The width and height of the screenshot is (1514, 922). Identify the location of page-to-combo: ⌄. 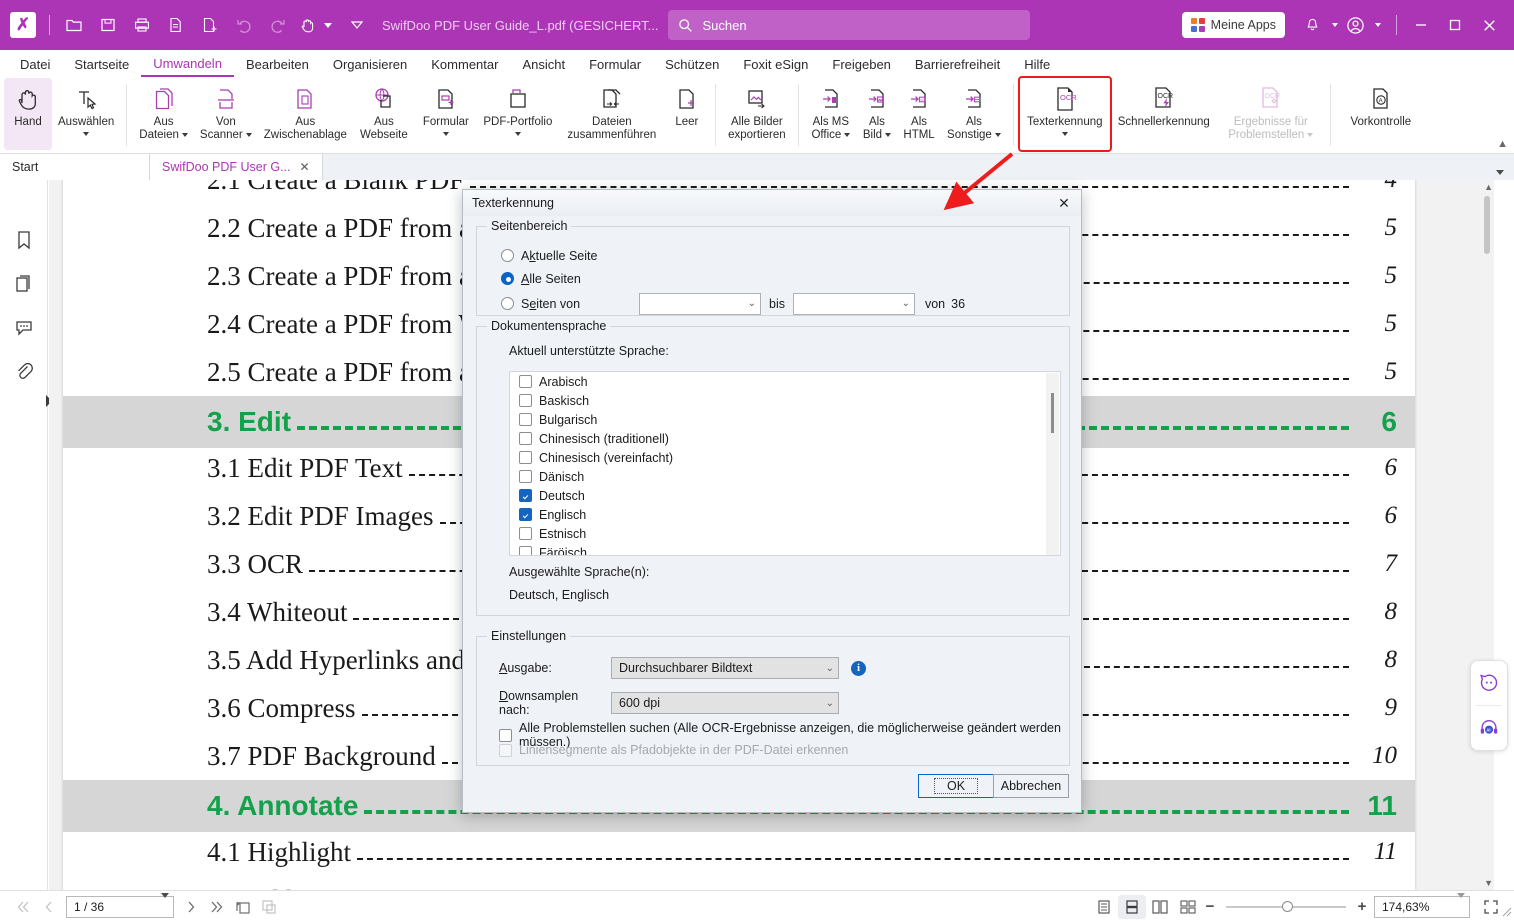
(853, 303).